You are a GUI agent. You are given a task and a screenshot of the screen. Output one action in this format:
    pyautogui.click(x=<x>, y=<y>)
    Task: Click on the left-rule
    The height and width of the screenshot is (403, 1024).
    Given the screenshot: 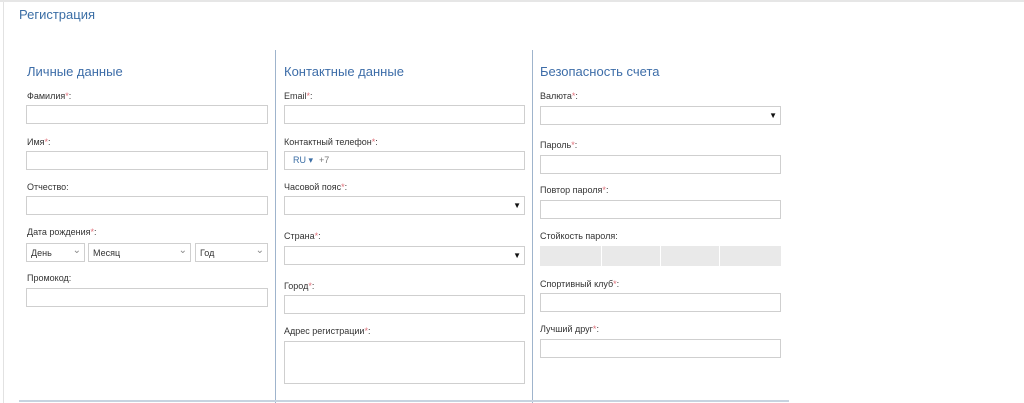 What is the action you would take?
    pyautogui.click(x=3, y=202)
    